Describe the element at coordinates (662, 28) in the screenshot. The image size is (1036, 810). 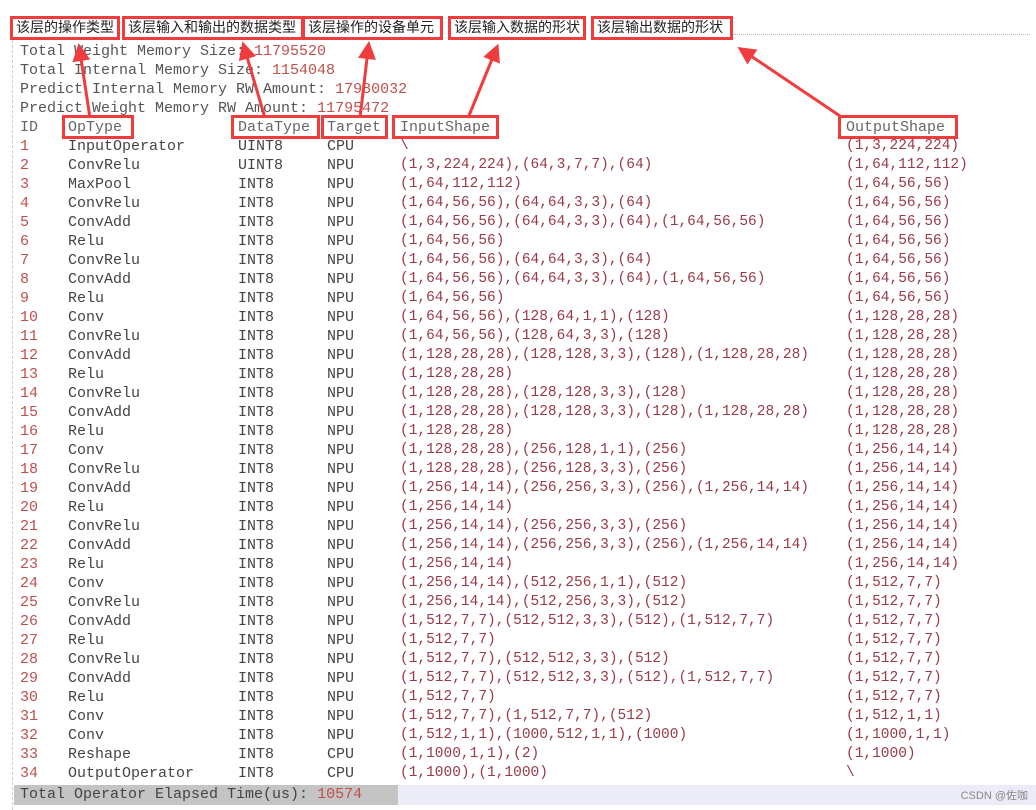
I see `annotation-outputshape: 该层输出数据的形状` at that location.